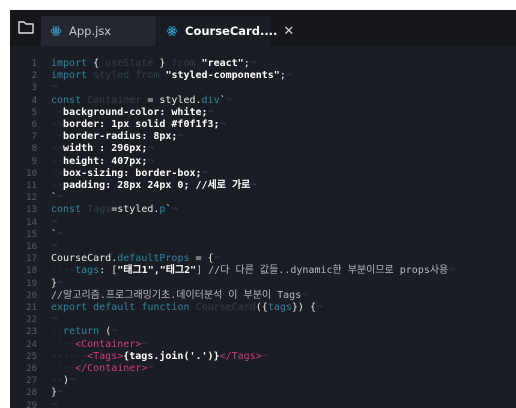 Image resolution: width=516 pixels, height=408 pixels. I want to click on code-line: 20 //알고리즘.프로그래밍기초.데이터분석 이 부분이 Tags¬, so click(263, 296).